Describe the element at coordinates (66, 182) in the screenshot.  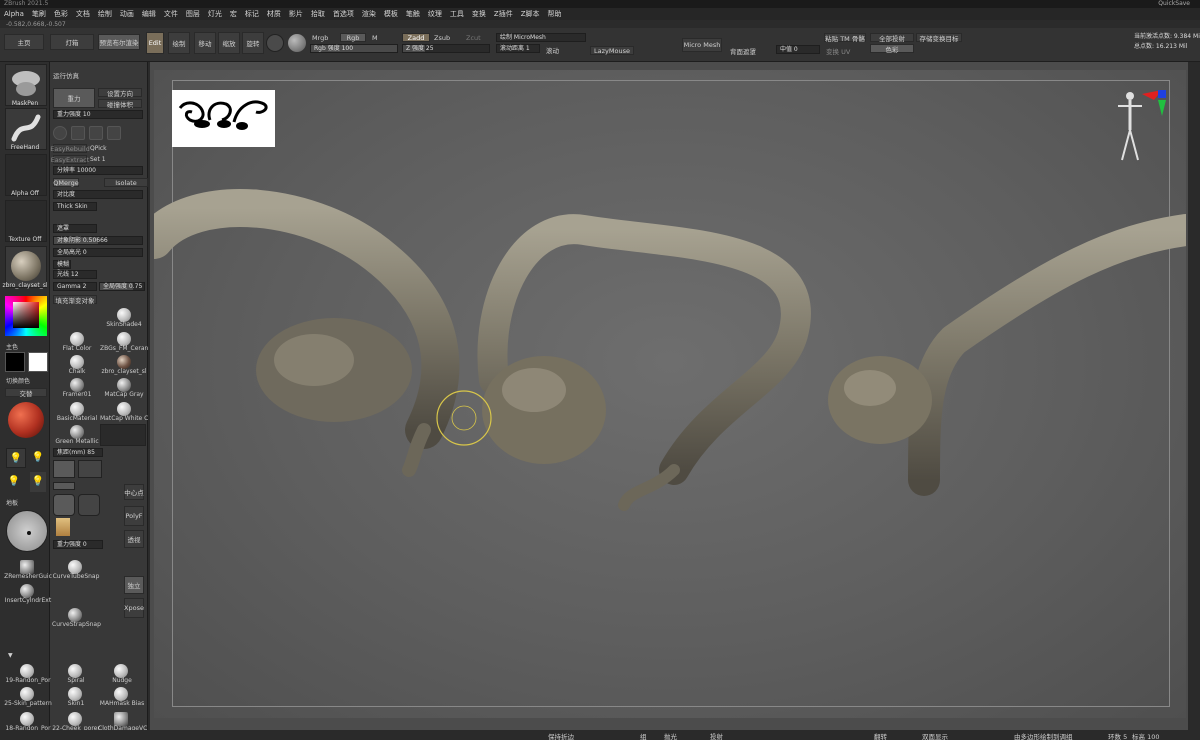
I see `qmerge-button: QMerge` at that location.